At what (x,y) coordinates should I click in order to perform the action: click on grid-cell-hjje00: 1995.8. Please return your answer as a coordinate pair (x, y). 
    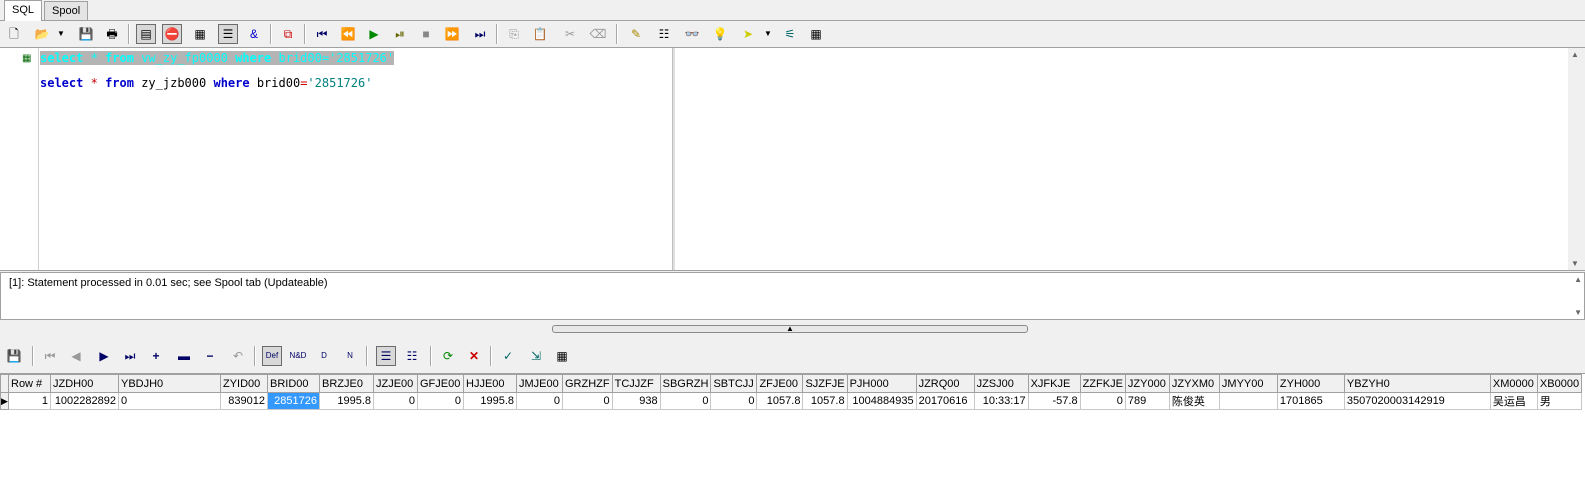
    Looking at the image, I should click on (490, 401).